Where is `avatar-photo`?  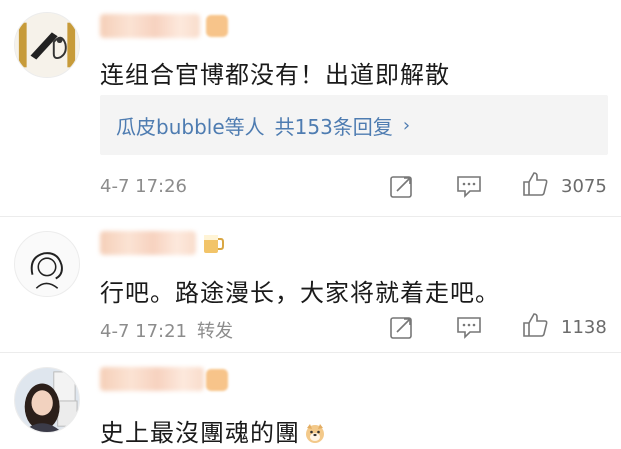
avatar-photo is located at coordinates (47, 400).